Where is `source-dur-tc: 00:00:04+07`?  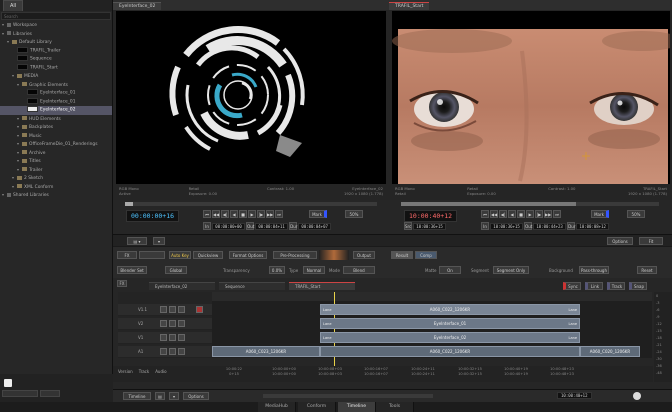 source-dur-tc: 00:00:04+07 is located at coordinates (314, 226).